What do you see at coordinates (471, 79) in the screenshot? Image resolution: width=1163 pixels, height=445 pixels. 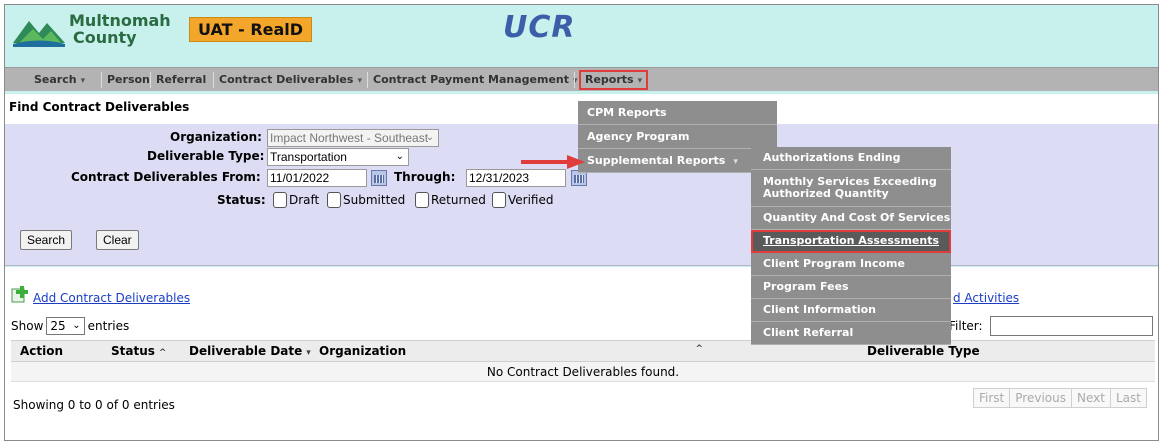 I see `nav-contract-payment-management-label: Contract Payment Management` at bounding box center [471, 79].